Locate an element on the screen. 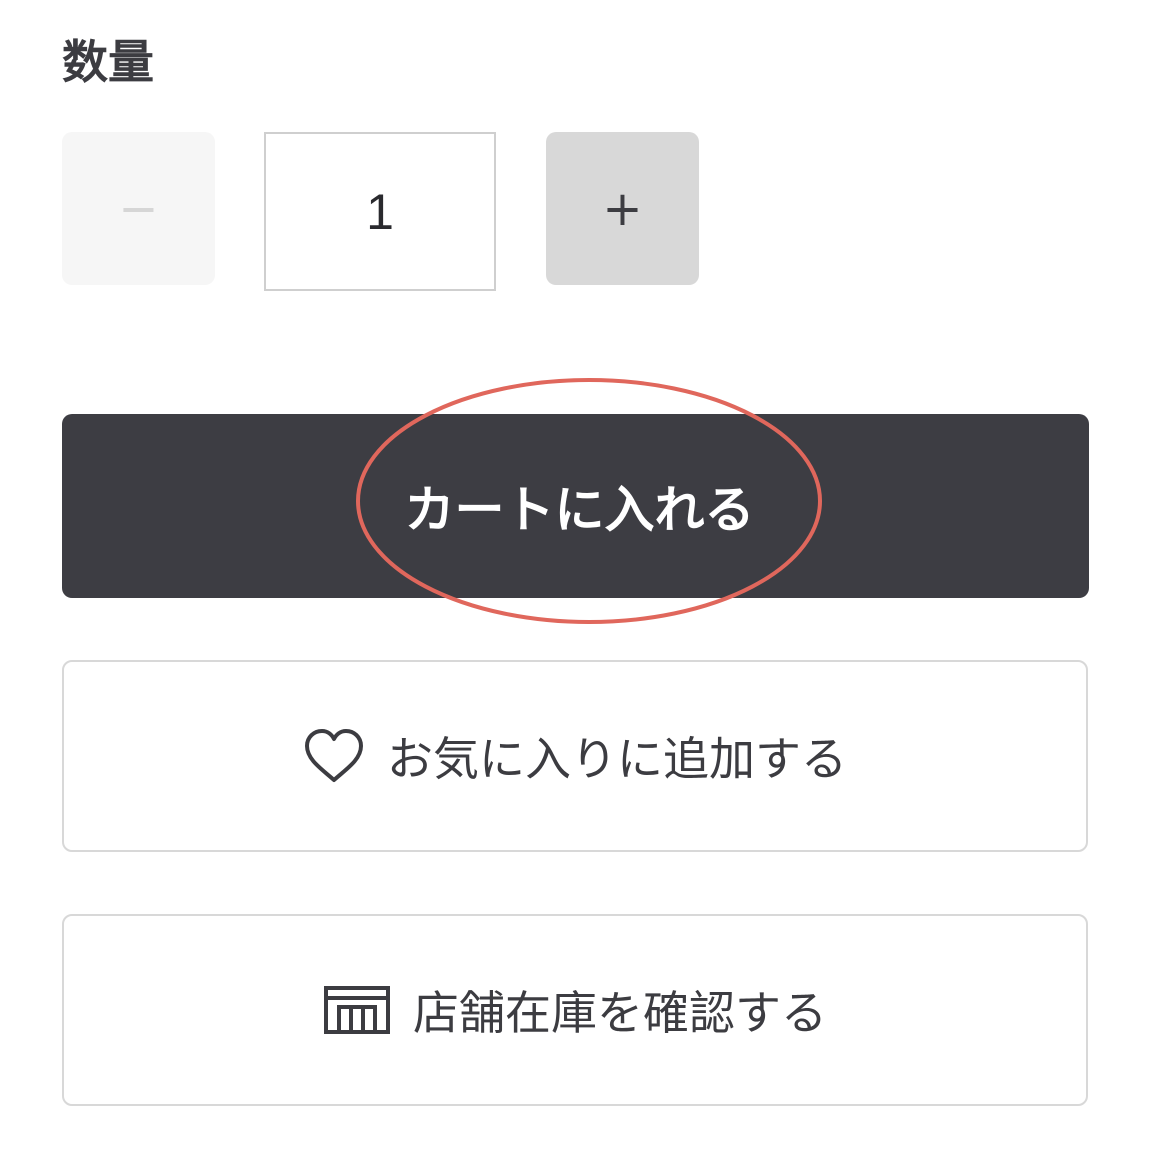 This screenshot has height=1150, width=1150. add-to-favorites-button: お気に入りに追加する is located at coordinates (575, 756).